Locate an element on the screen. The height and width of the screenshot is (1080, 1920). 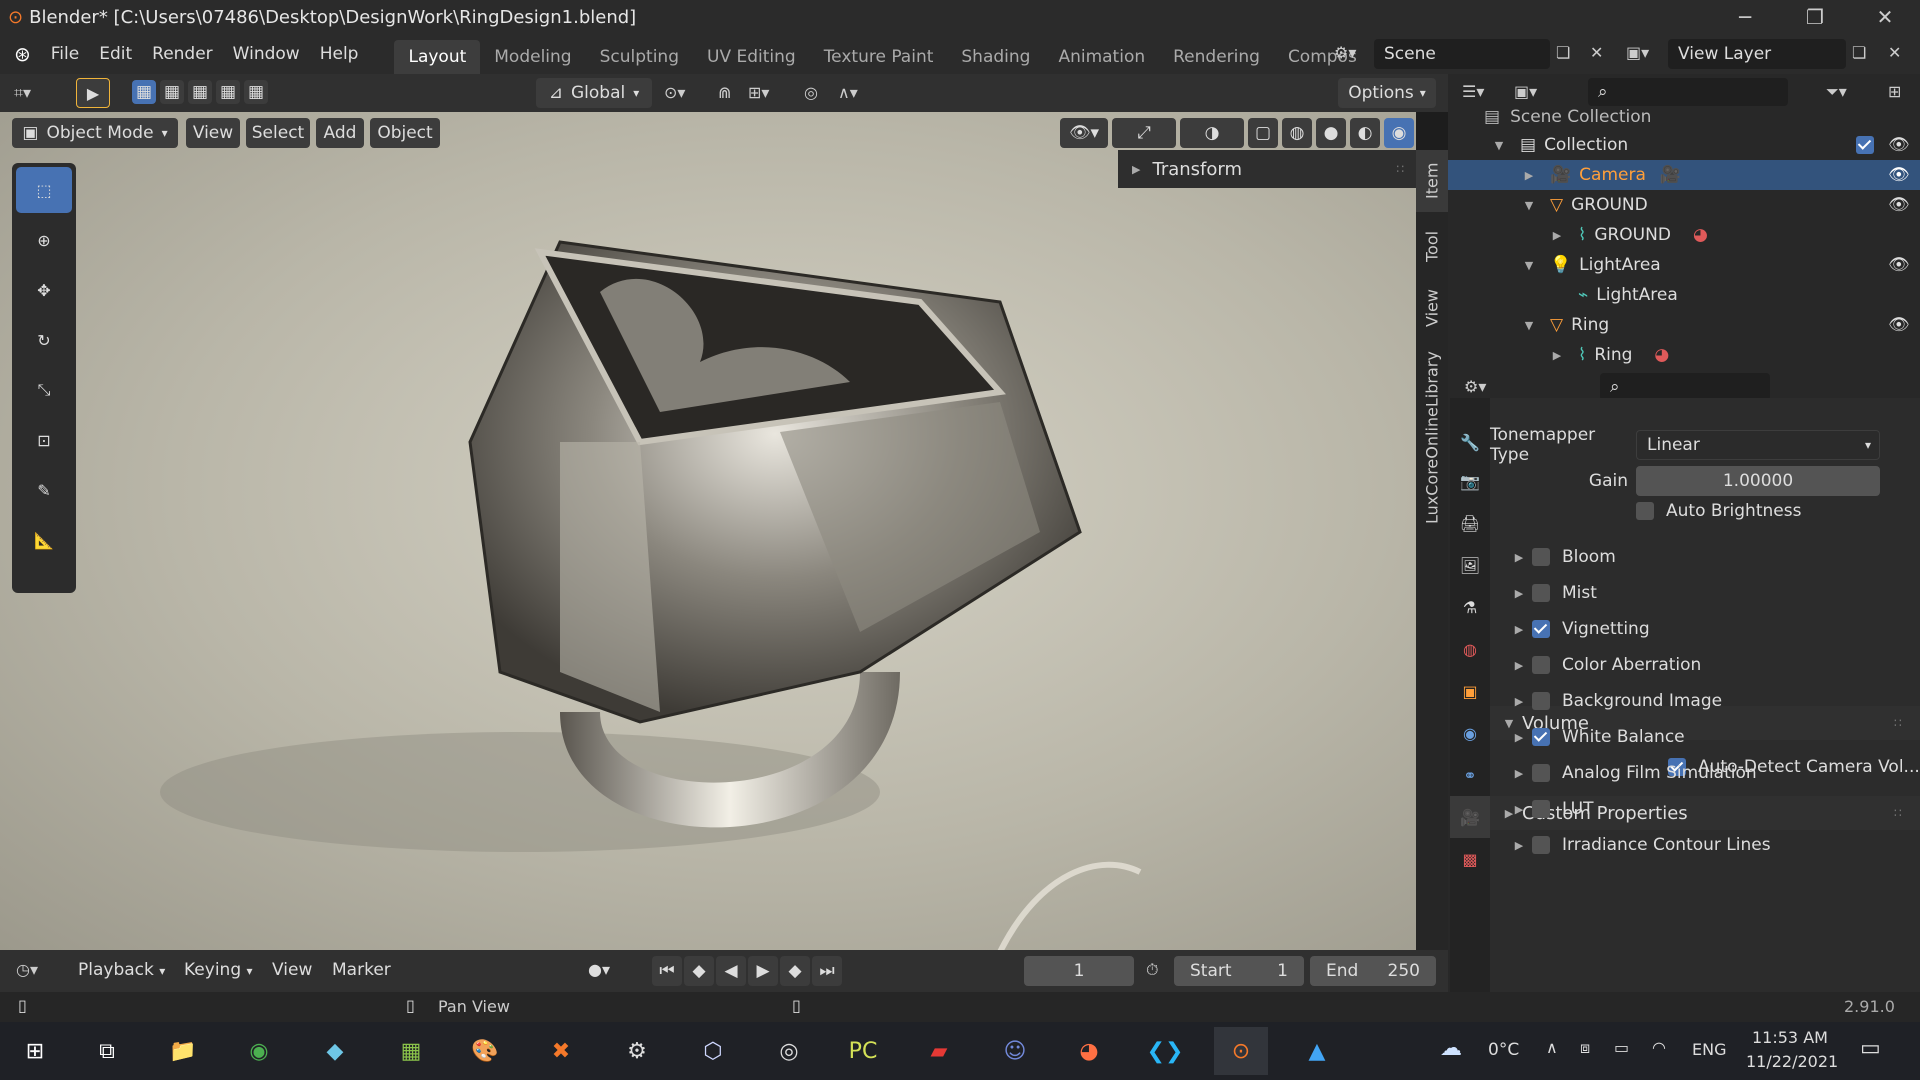
marker-menu: Marker is located at coordinates (361, 970).